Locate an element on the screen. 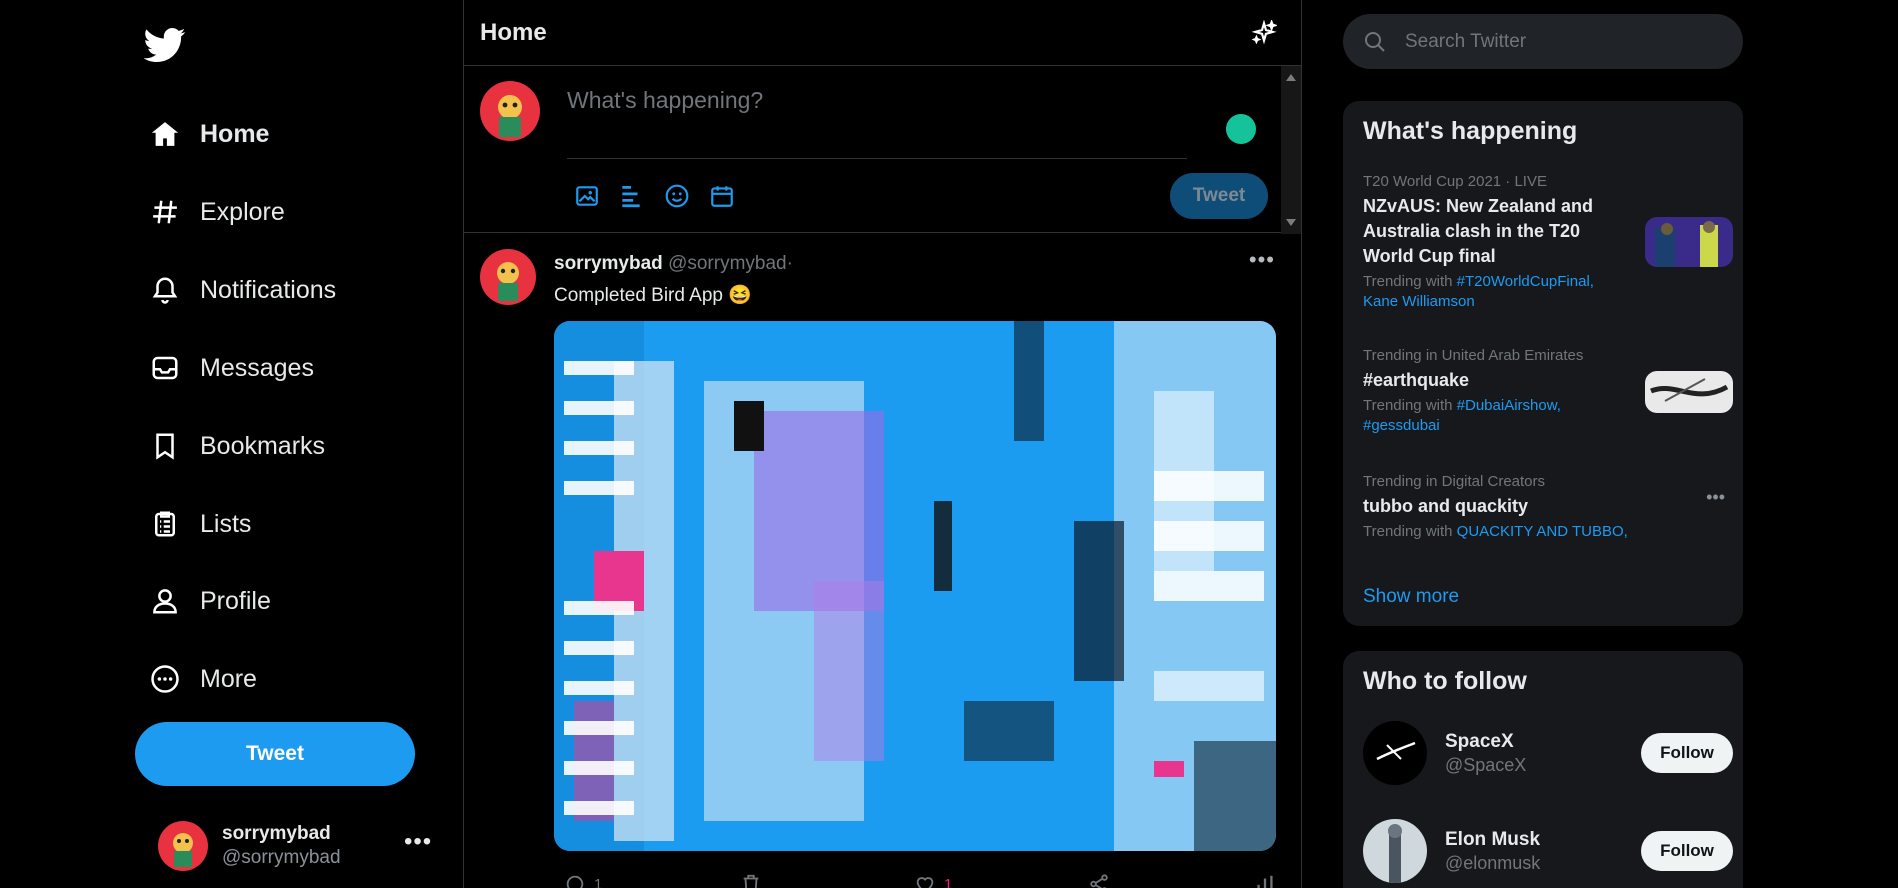  scroll-up-icon is located at coordinates (1291, 77).